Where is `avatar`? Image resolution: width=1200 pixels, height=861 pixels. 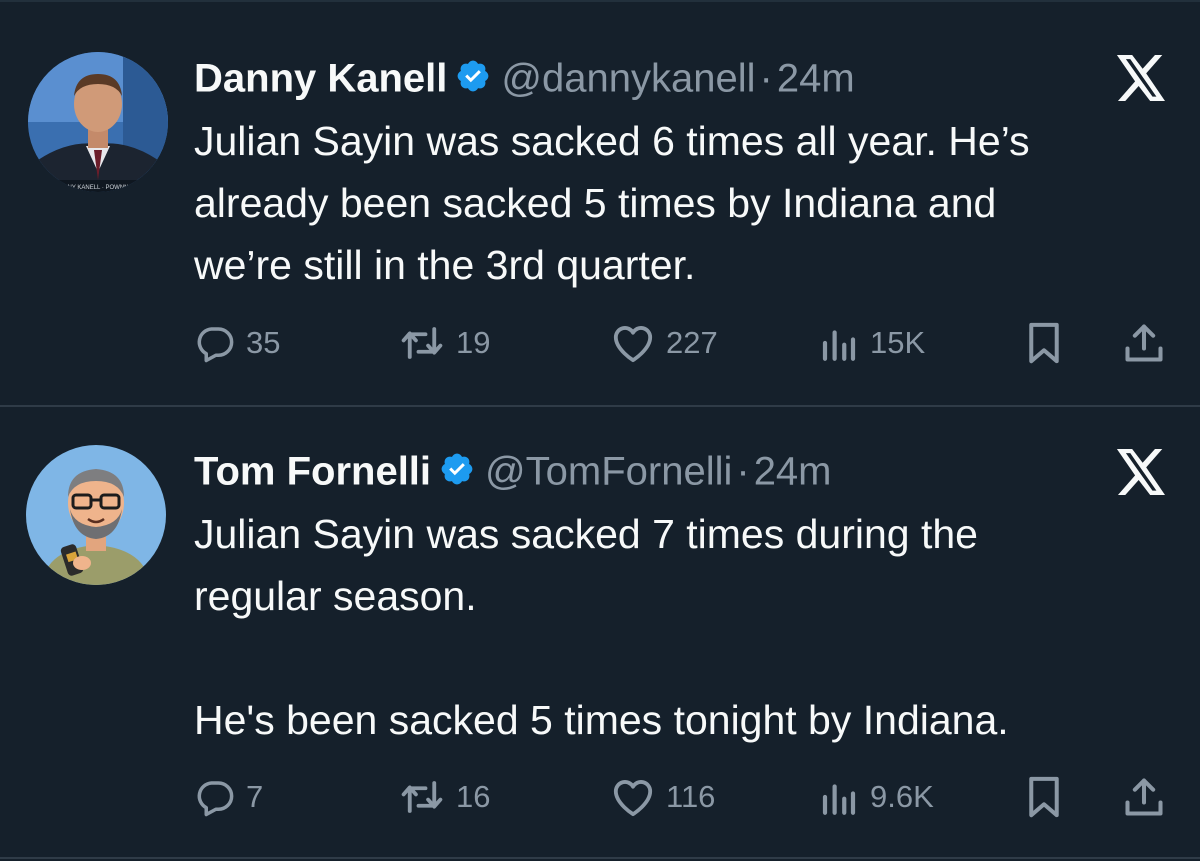 avatar is located at coordinates (96, 515).